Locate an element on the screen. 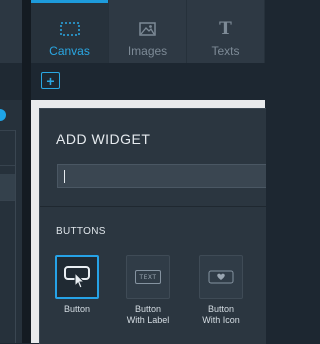  widget-button-with-icon-tile is located at coordinates (221, 277).